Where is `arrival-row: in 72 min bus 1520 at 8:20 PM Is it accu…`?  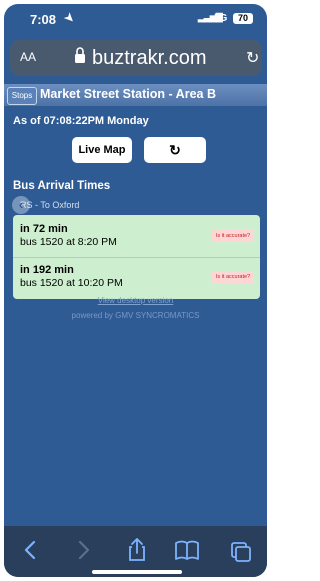
arrival-row: in 72 min bus 1520 at 8:20 PM Is it accu… is located at coordinates (136, 237).